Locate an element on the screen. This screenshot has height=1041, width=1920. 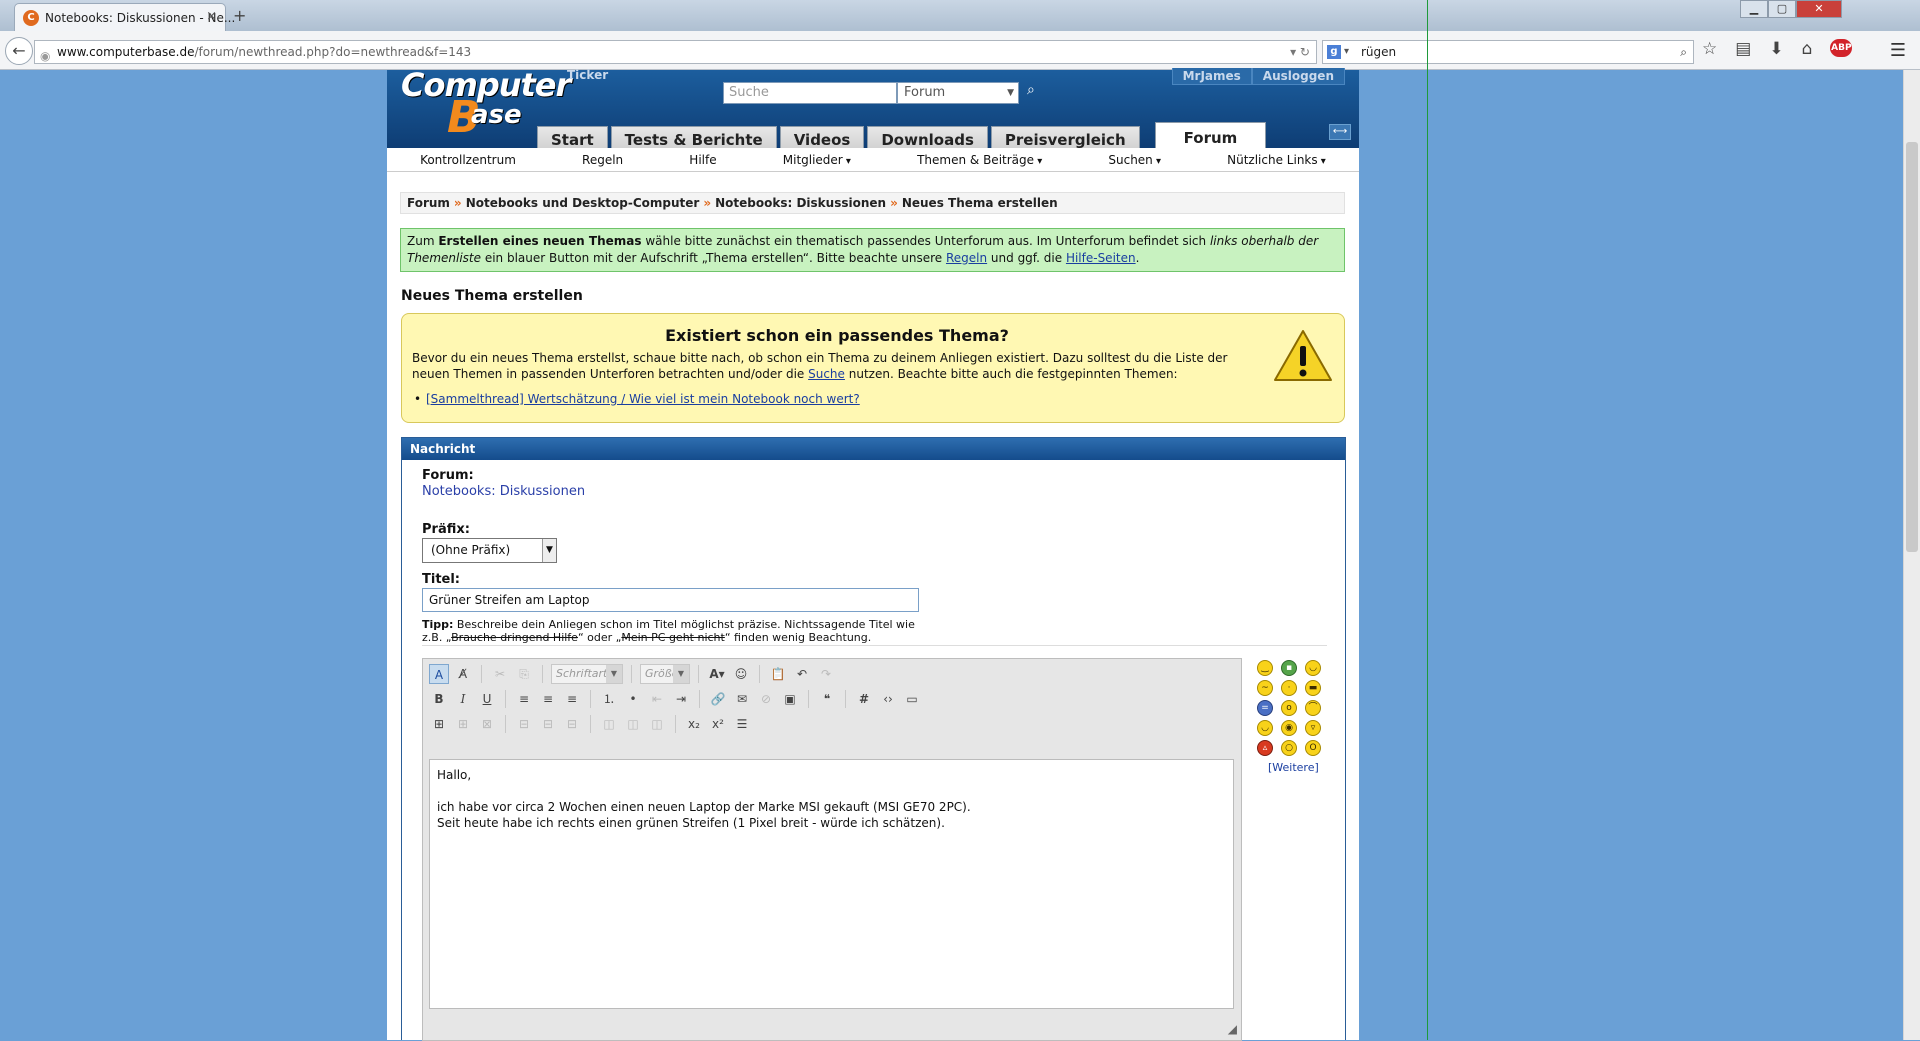
remove-format-icon: A̸ is located at coordinates (463, 674).